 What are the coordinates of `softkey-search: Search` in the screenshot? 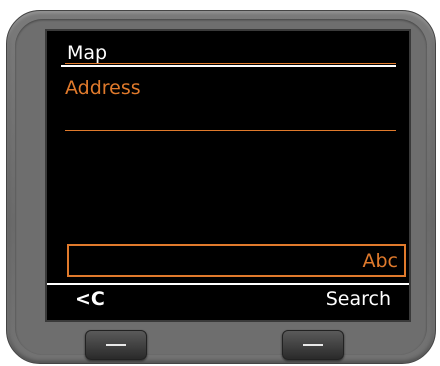 It's located at (358, 299).